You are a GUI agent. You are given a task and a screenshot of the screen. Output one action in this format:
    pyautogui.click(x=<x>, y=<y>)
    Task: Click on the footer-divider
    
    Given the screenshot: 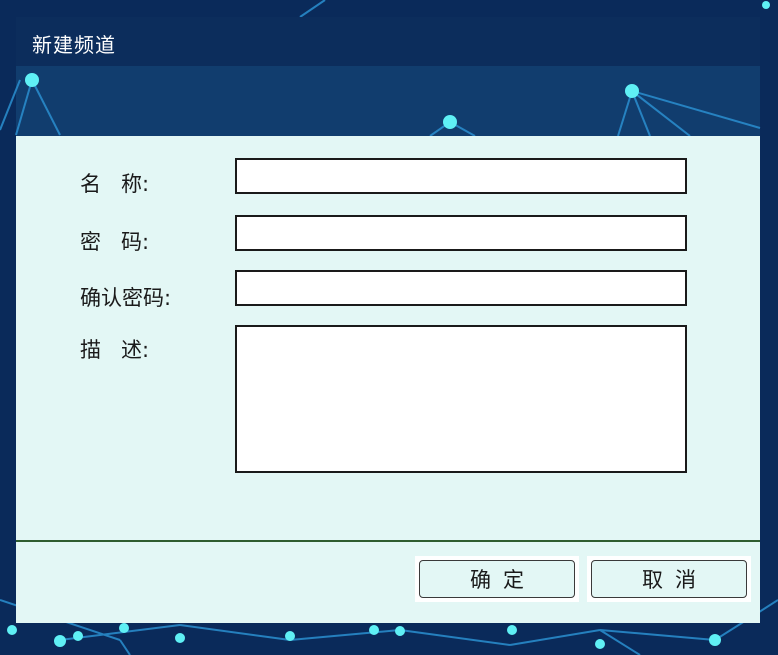 What is the action you would take?
    pyautogui.click(x=388, y=541)
    